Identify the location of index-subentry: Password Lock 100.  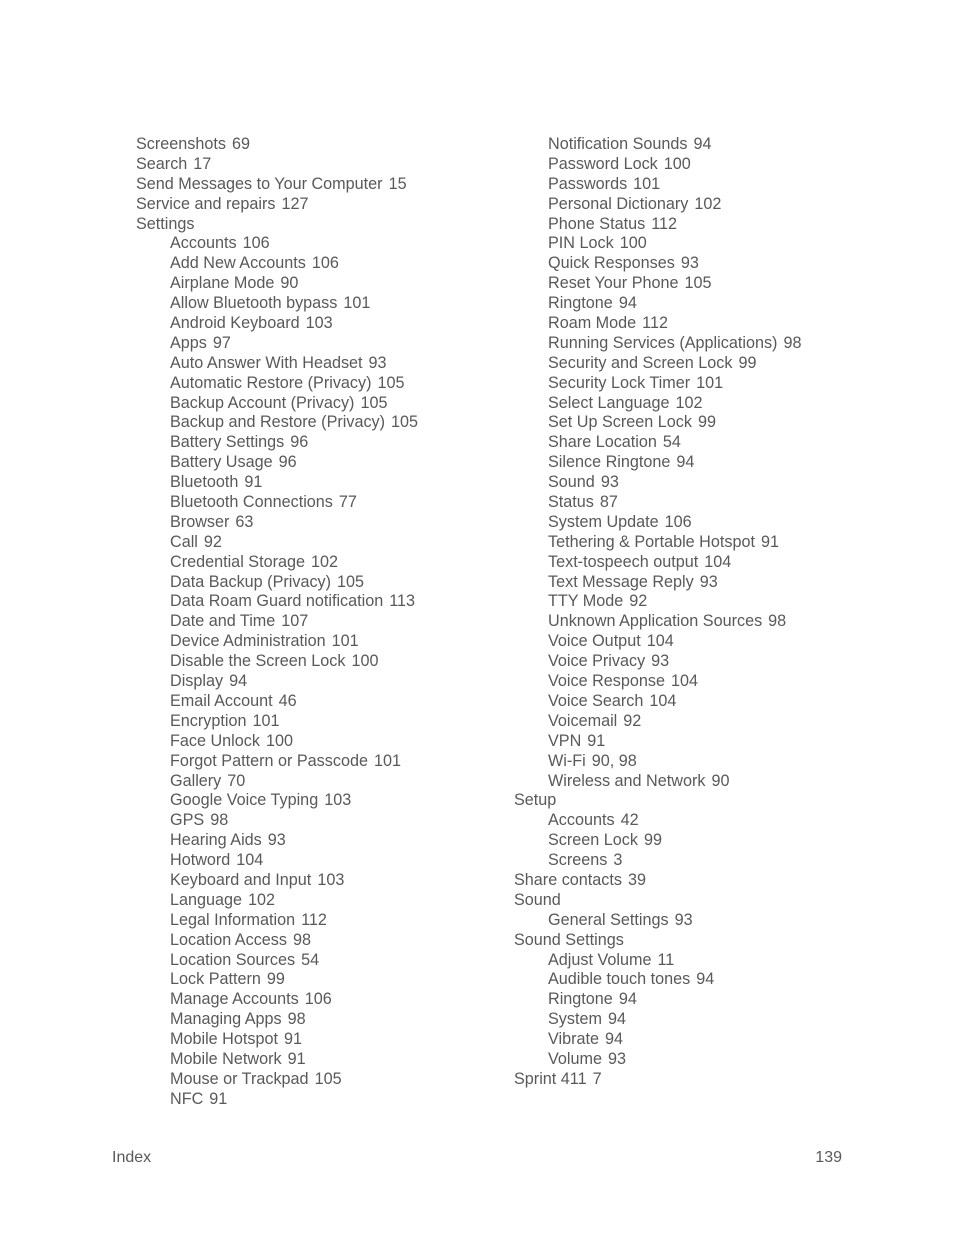
(714, 165).